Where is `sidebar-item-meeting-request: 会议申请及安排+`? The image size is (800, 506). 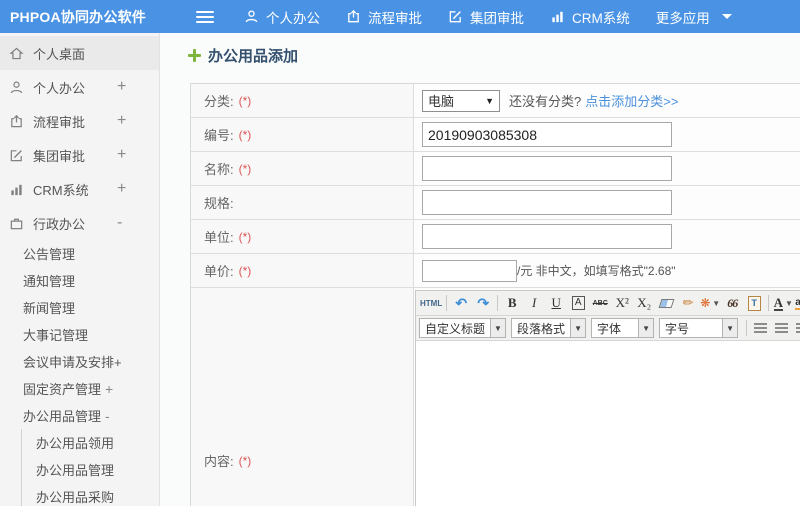
sidebar-item-meeting-request: 会议申请及安排+ is located at coordinates (79, 361).